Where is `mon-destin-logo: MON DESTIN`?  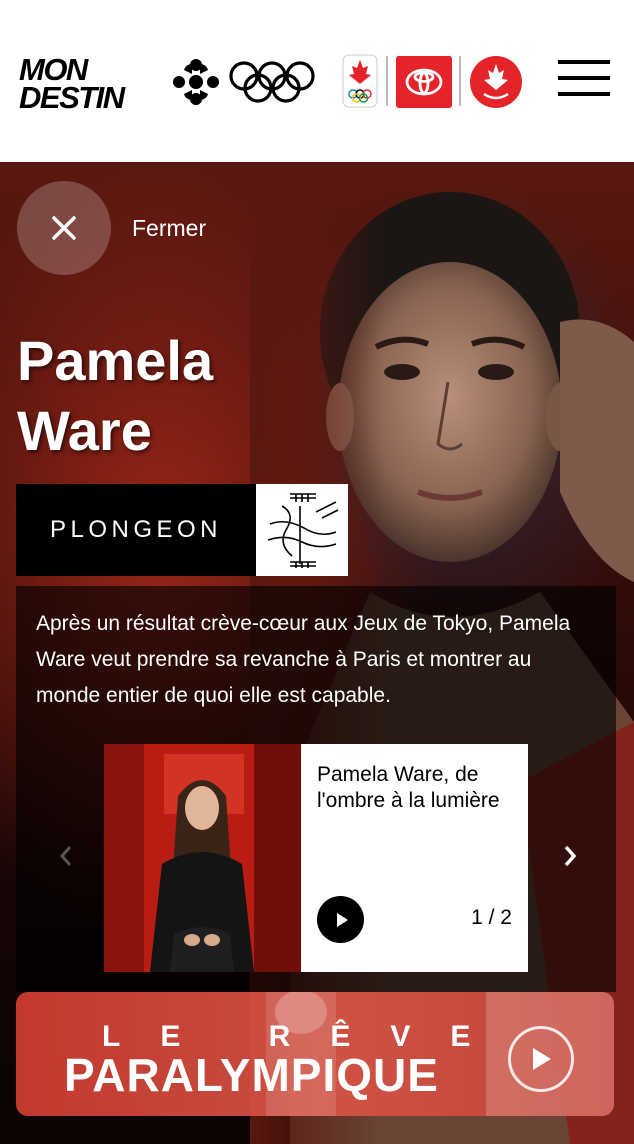 mon-destin-logo: MON DESTIN is located at coordinates (79, 84).